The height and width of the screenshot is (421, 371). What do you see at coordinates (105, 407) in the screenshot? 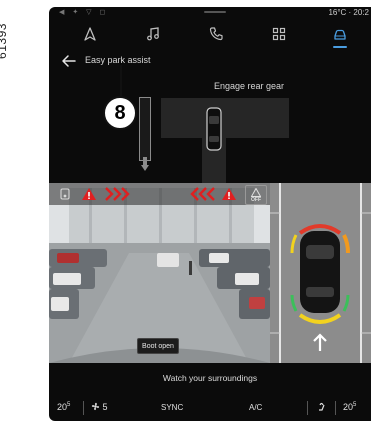
I see `fan-speed-value: 5` at bounding box center [105, 407].